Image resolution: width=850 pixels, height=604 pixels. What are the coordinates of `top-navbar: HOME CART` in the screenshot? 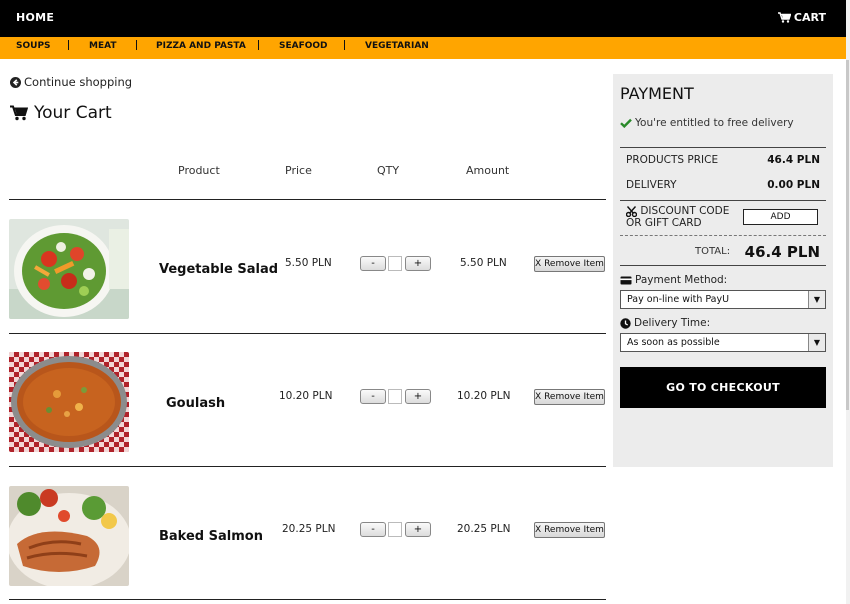 It's located at (423, 18).